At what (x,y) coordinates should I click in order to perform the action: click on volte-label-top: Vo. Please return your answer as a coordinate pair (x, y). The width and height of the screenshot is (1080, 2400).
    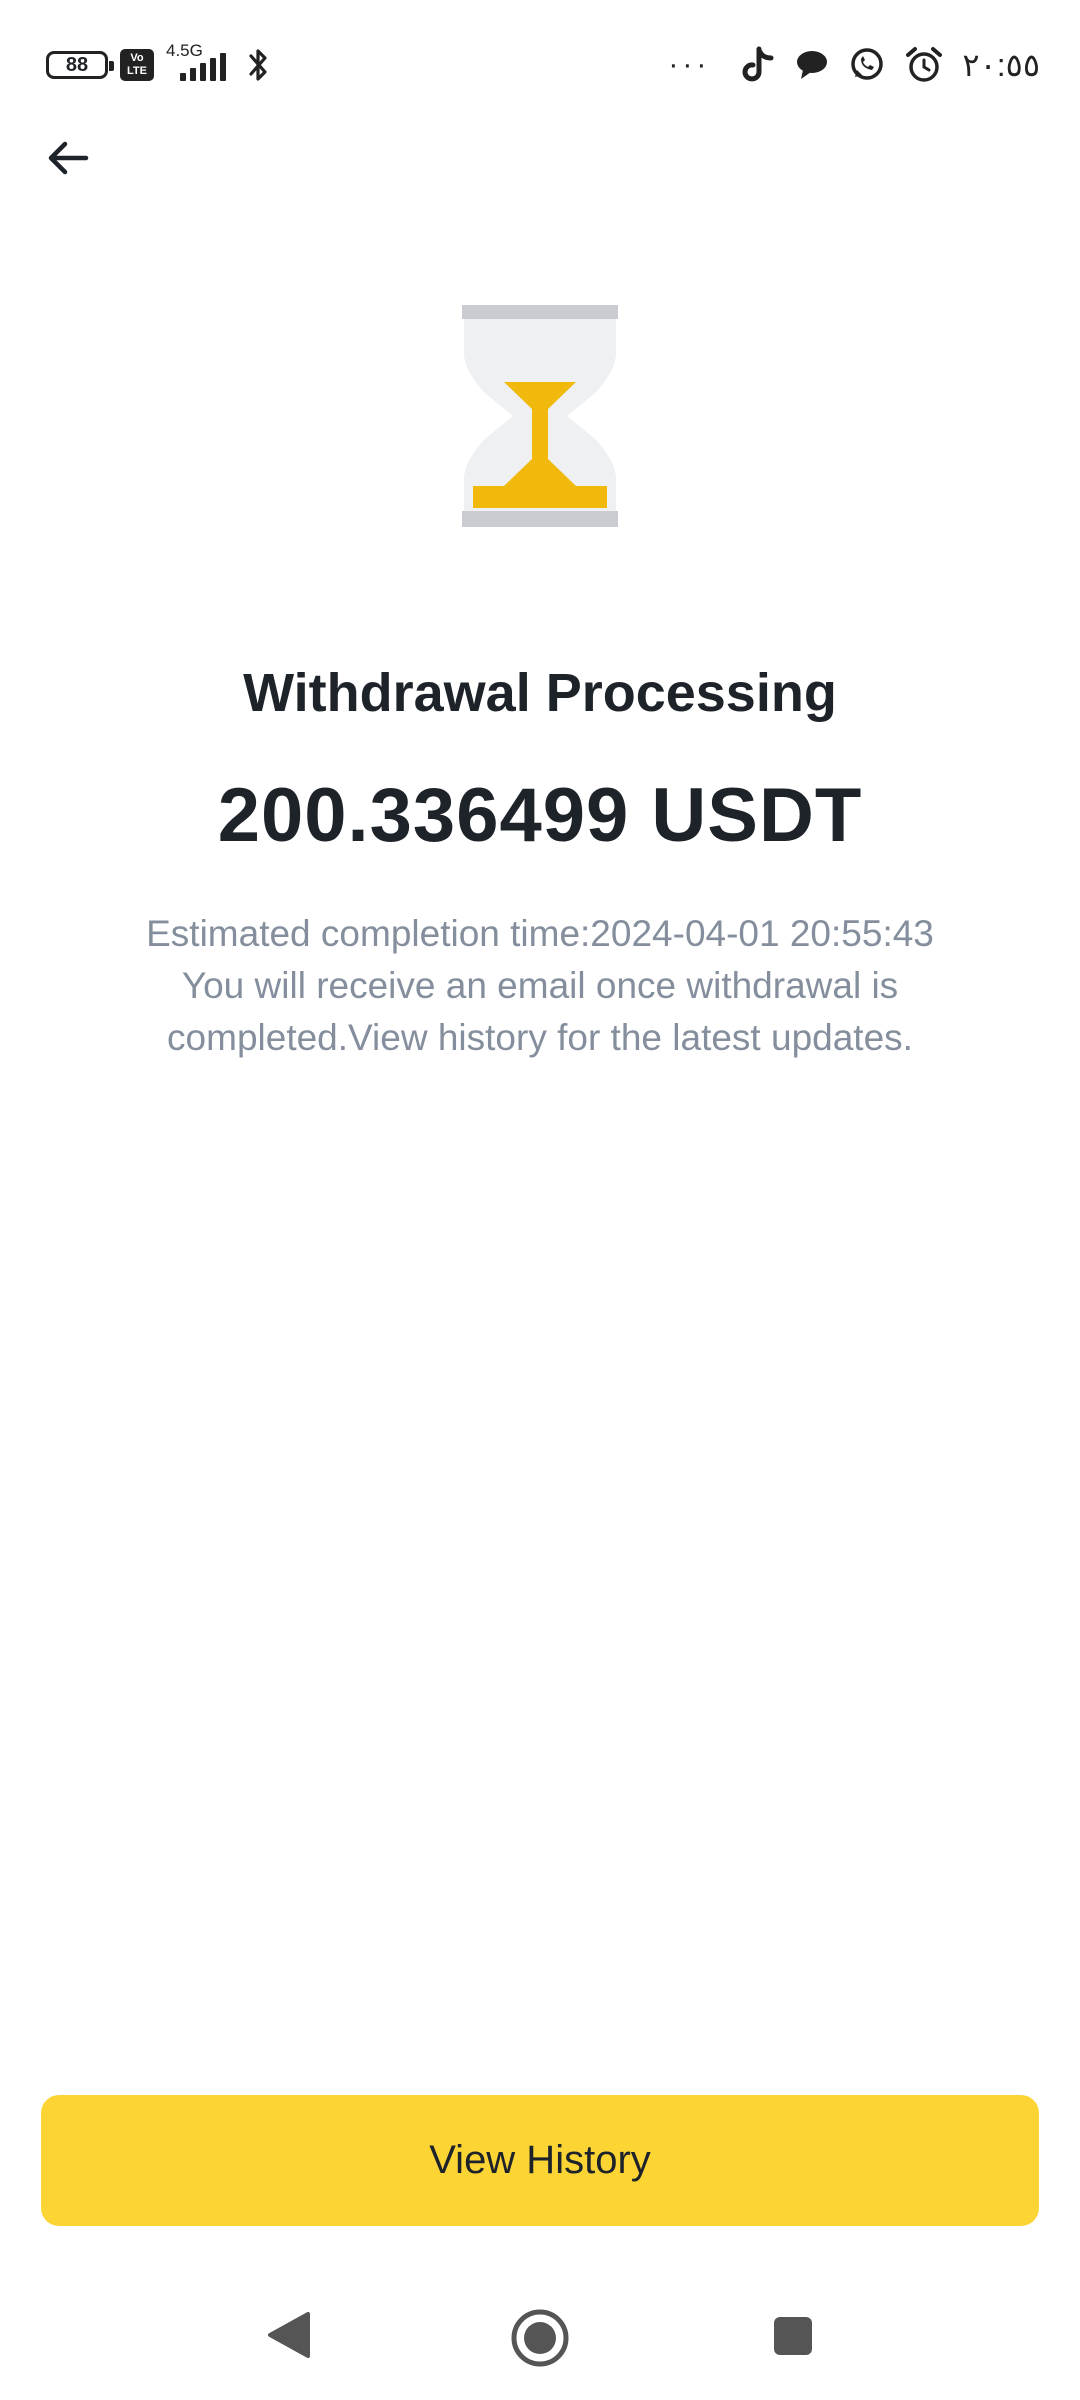
    Looking at the image, I should click on (137, 58).